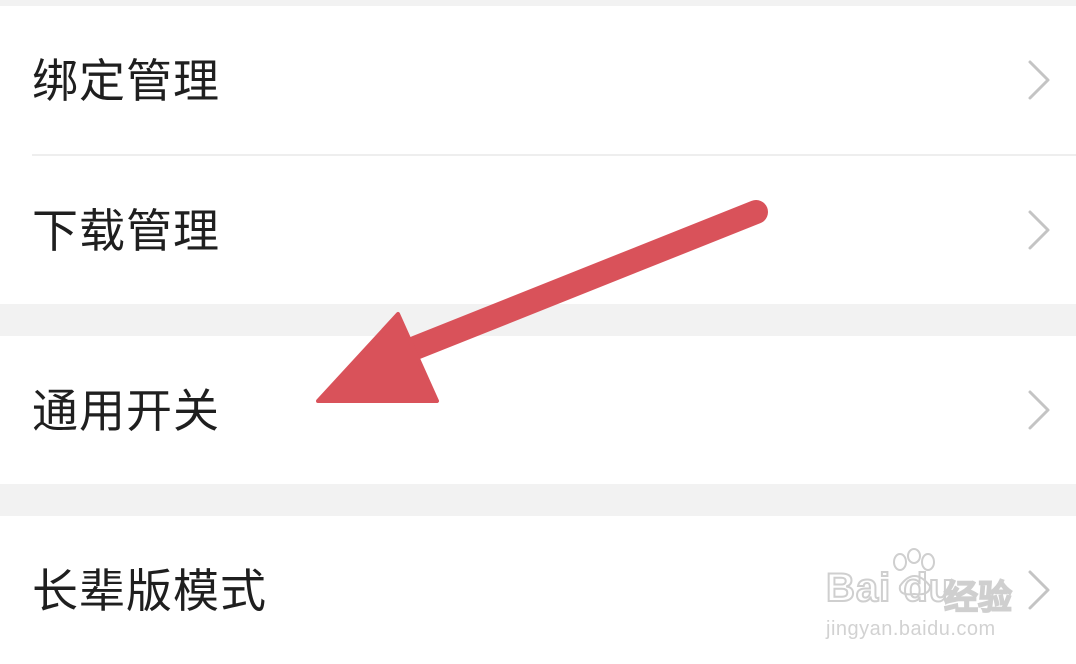  Describe the element at coordinates (126, 411) in the screenshot. I see `menu-item-label: 通用开关` at that location.